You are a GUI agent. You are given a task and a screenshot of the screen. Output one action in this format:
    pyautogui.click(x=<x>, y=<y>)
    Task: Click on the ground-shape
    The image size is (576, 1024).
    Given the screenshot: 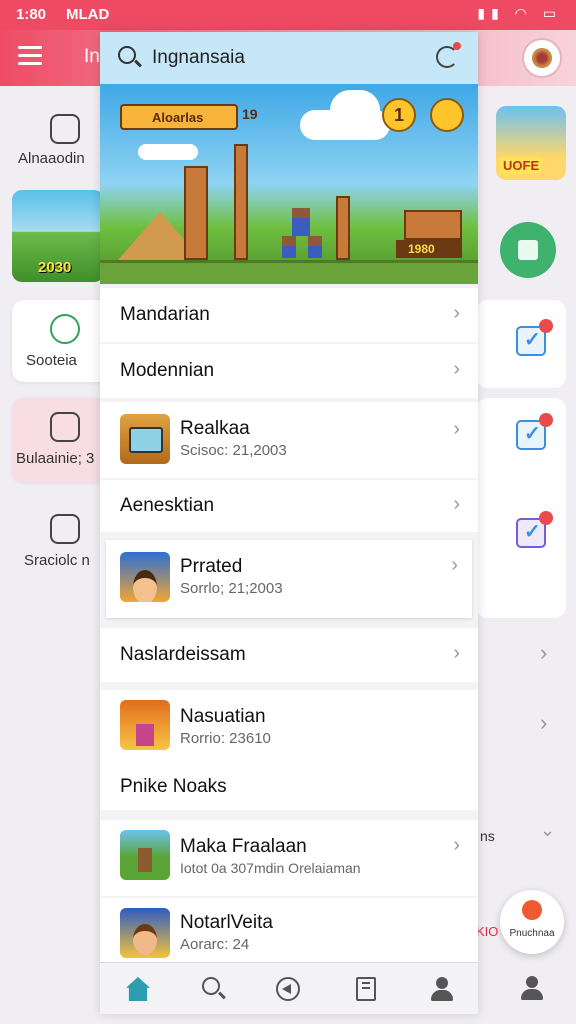 What is the action you would take?
    pyautogui.click(x=289, y=272)
    